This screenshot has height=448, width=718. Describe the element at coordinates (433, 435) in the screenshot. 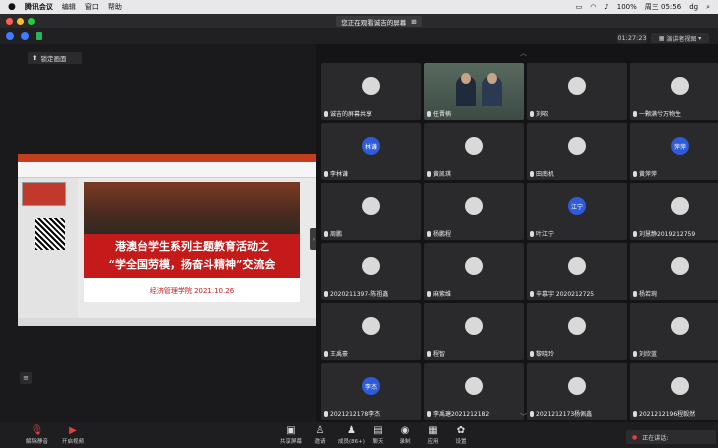

I see `apps-button: ▦ 应用` at that location.